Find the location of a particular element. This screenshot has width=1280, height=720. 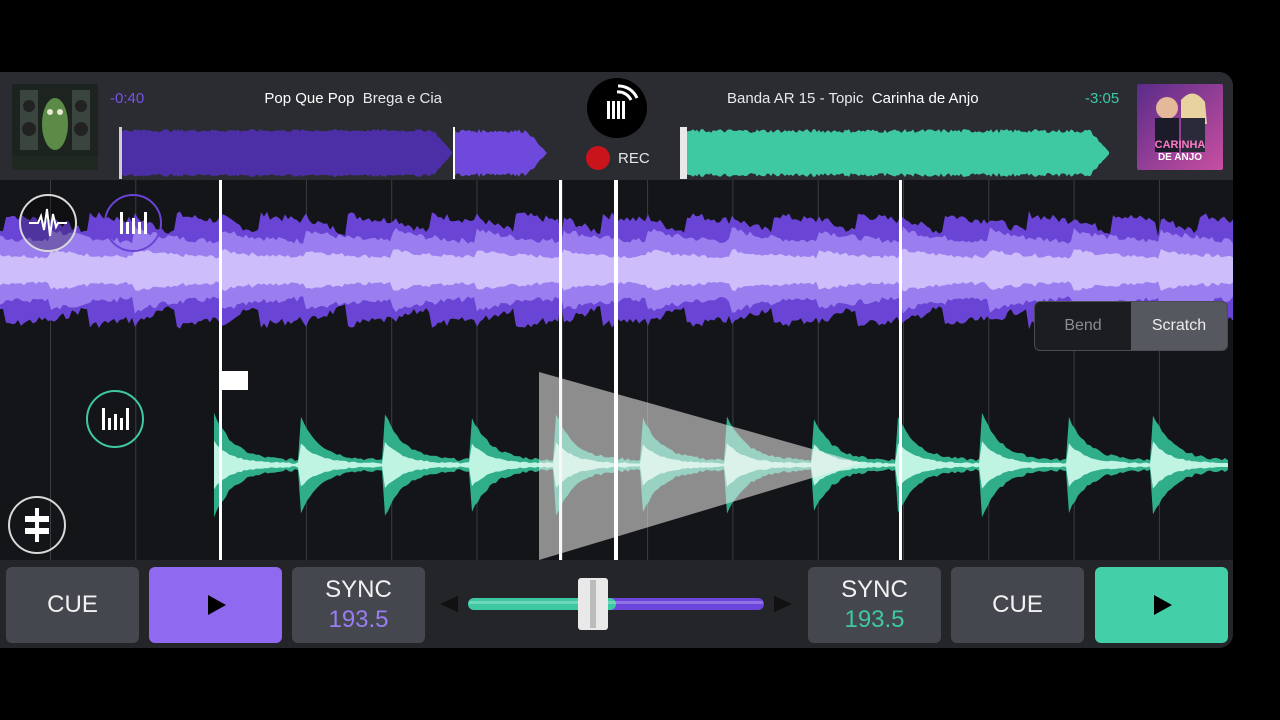

deck-b-overview-waveform is located at coordinates (896, 153).